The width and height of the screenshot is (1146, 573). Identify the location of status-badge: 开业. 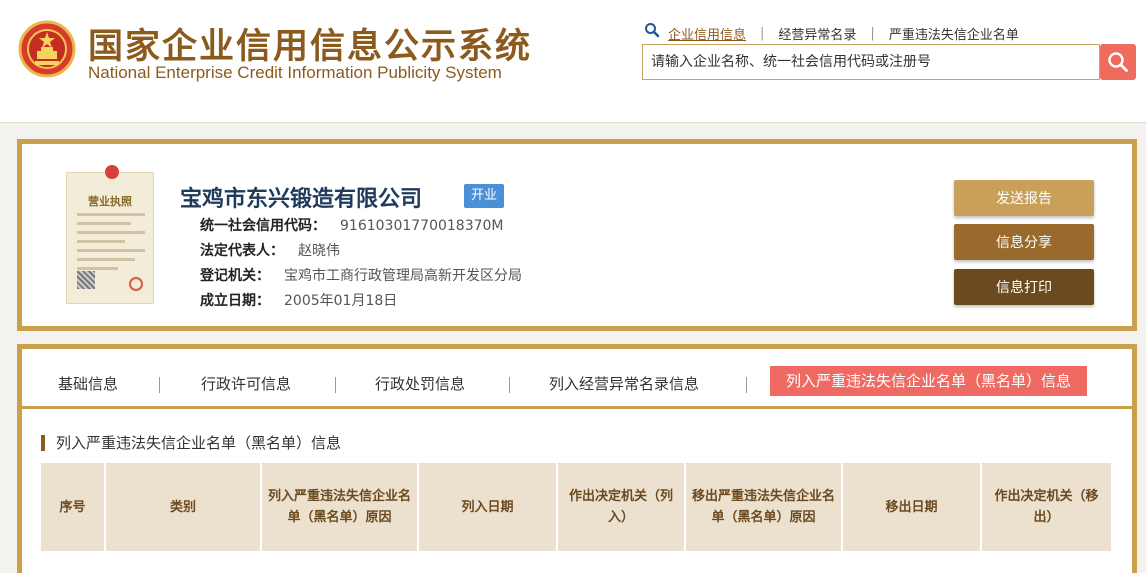
(484, 196).